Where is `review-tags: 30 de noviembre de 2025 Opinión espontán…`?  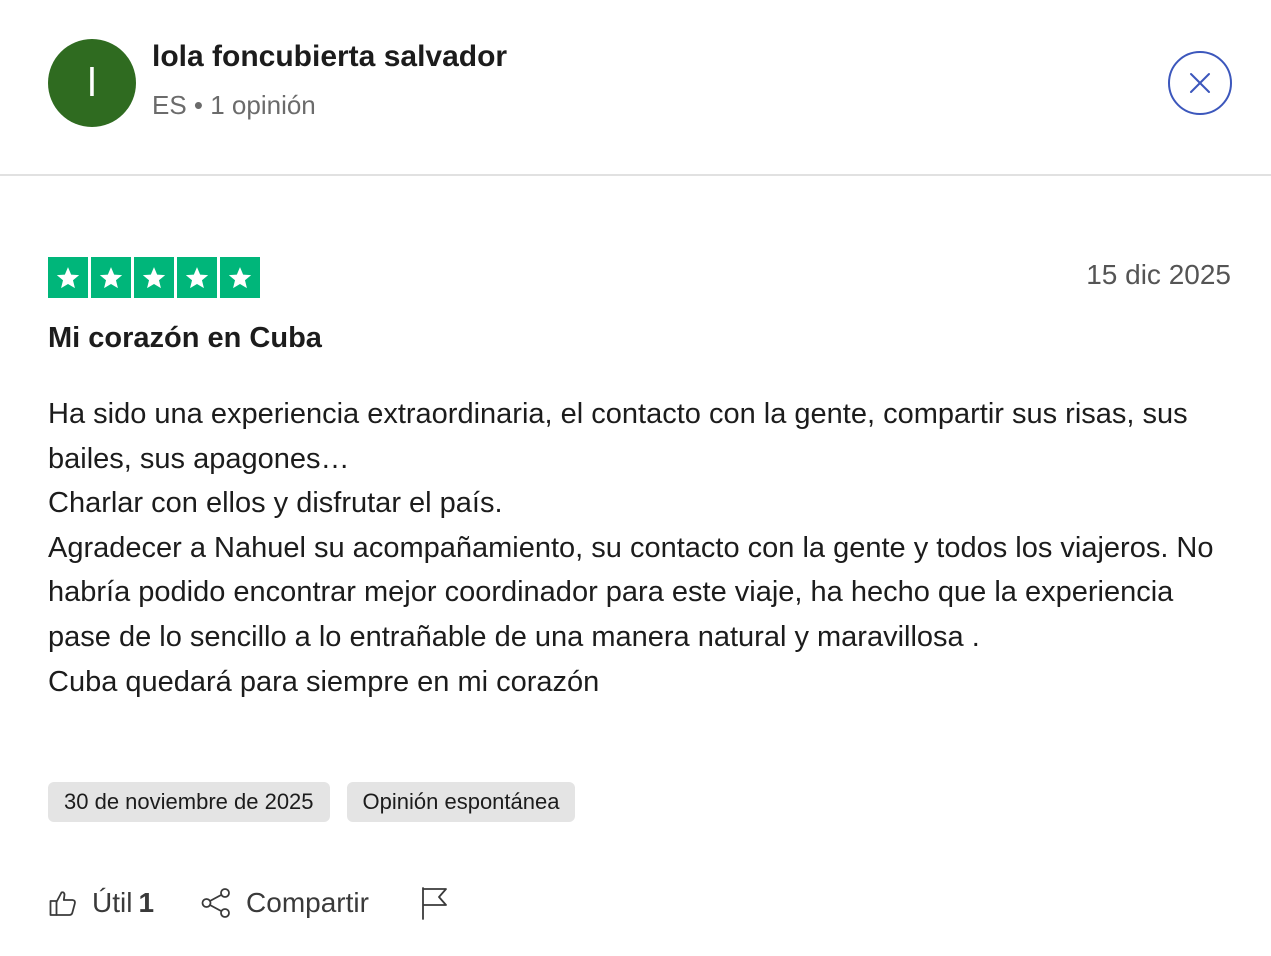
review-tags: 30 de noviembre de 2025 Opinión espontán… is located at coordinates (312, 802).